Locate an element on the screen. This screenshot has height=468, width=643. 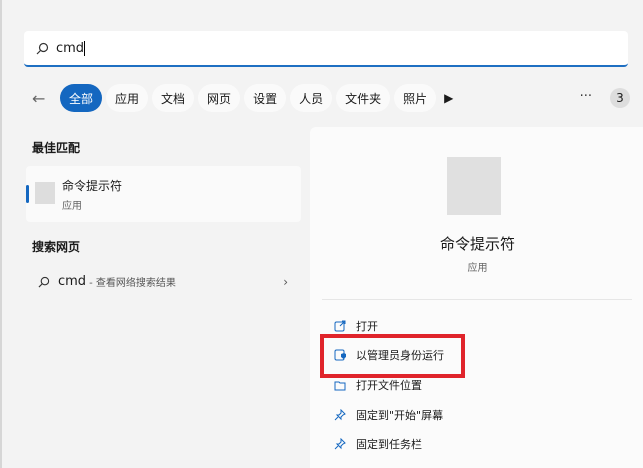
action-open: 打开 is located at coordinates (356, 326).